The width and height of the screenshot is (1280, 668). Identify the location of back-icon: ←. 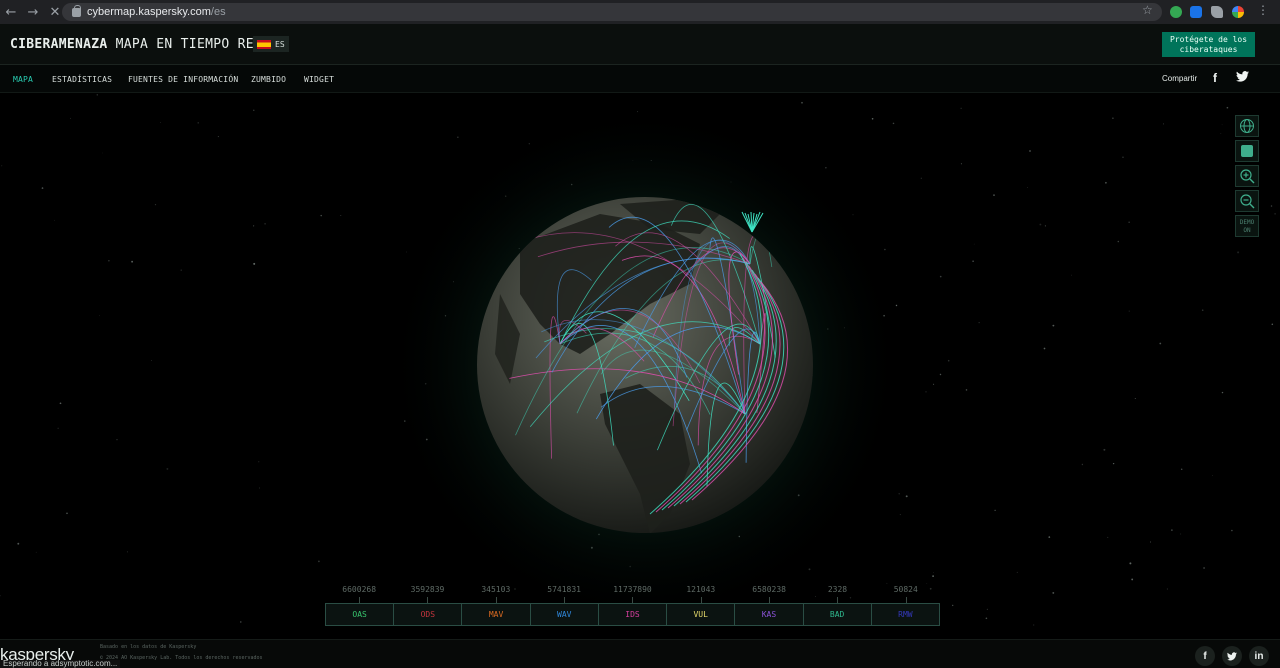
(11, 12).